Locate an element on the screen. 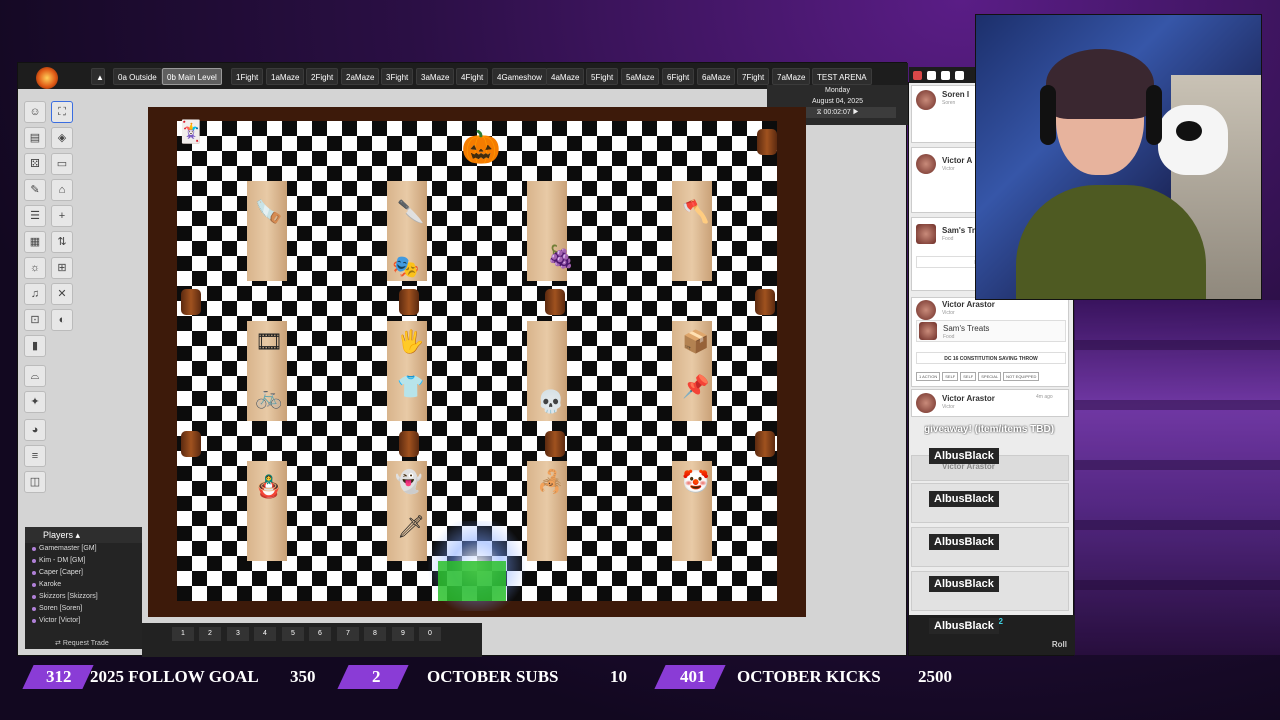 The image size is (1280, 720). knife-token: 🗡 is located at coordinates (411, 527).